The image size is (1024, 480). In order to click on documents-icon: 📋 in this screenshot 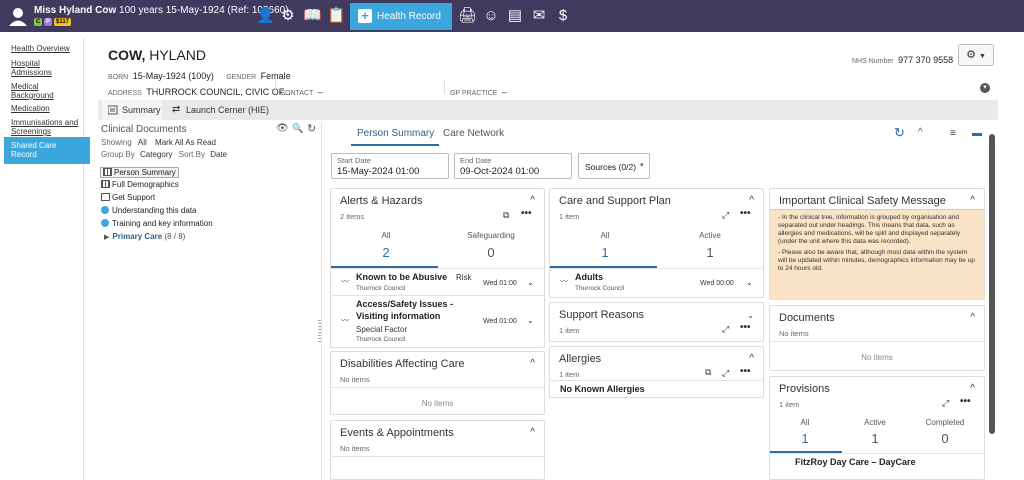, I will do `click(336, 16)`.